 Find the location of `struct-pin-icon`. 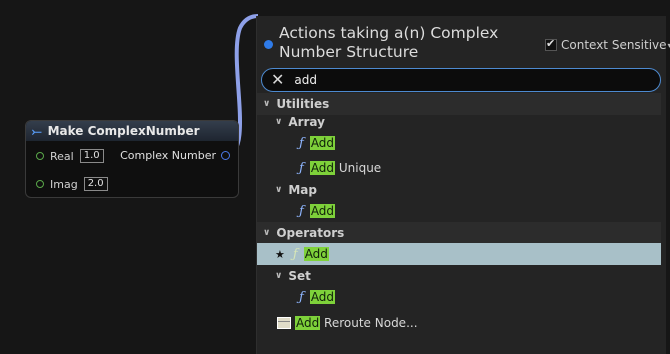

struct-pin-icon is located at coordinates (225, 155).